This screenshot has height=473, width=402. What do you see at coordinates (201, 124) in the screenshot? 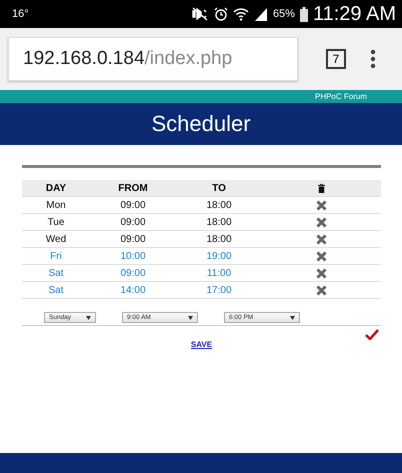
I see `page-title: Scheduler` at bounding box center [201, 124].